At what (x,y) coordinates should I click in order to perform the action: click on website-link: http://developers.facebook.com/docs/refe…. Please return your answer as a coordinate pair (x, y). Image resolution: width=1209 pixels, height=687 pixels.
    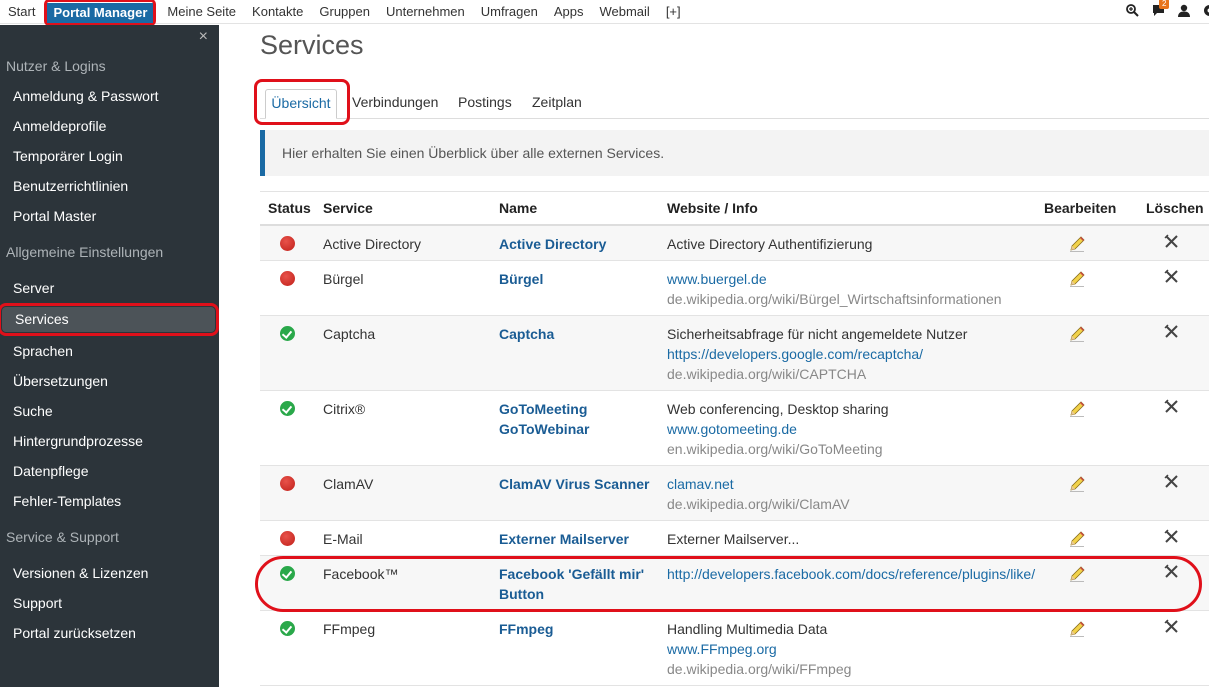
    Looking at the image, I should click on (851, 574).